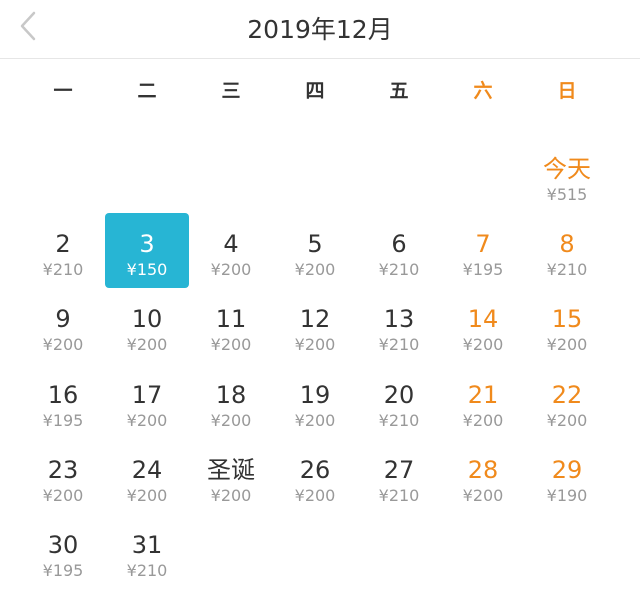  I want to click on day-cell: 23 ¥200, so click(63, 488).